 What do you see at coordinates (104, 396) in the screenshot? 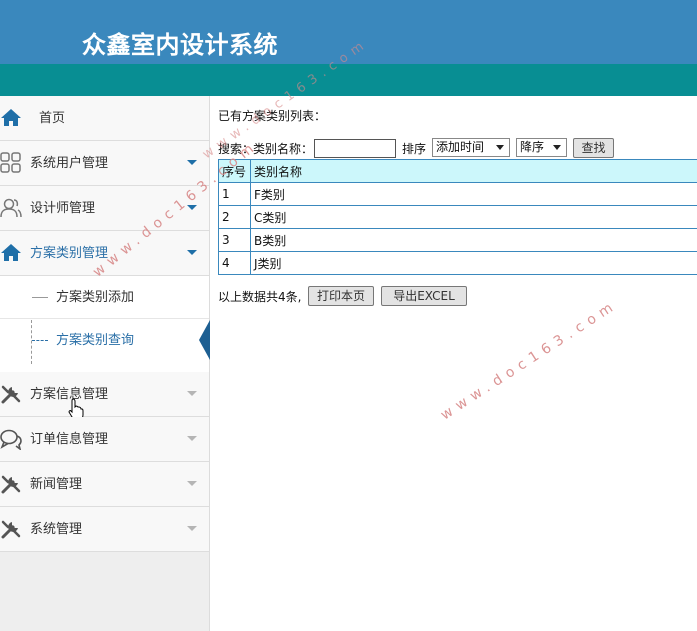
I see `sidebar-item-scheme-info: 方案信息管理` at bounding box center [104, 396].